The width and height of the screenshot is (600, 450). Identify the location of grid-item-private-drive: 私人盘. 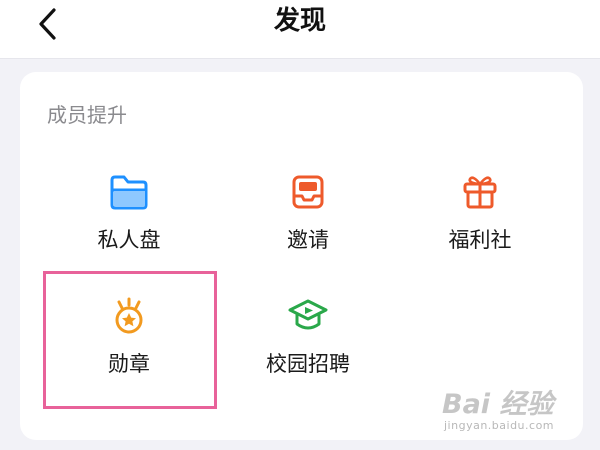
(129, 225).